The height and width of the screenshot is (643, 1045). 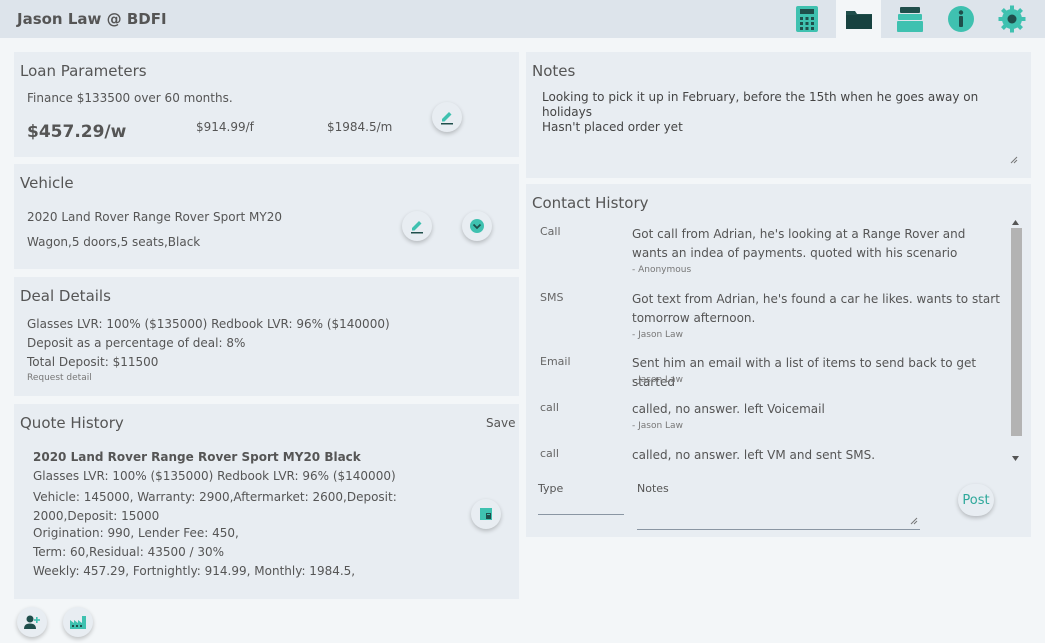 I want to click on weekly-payment: $457.29/w, so click(x=77, y=132).